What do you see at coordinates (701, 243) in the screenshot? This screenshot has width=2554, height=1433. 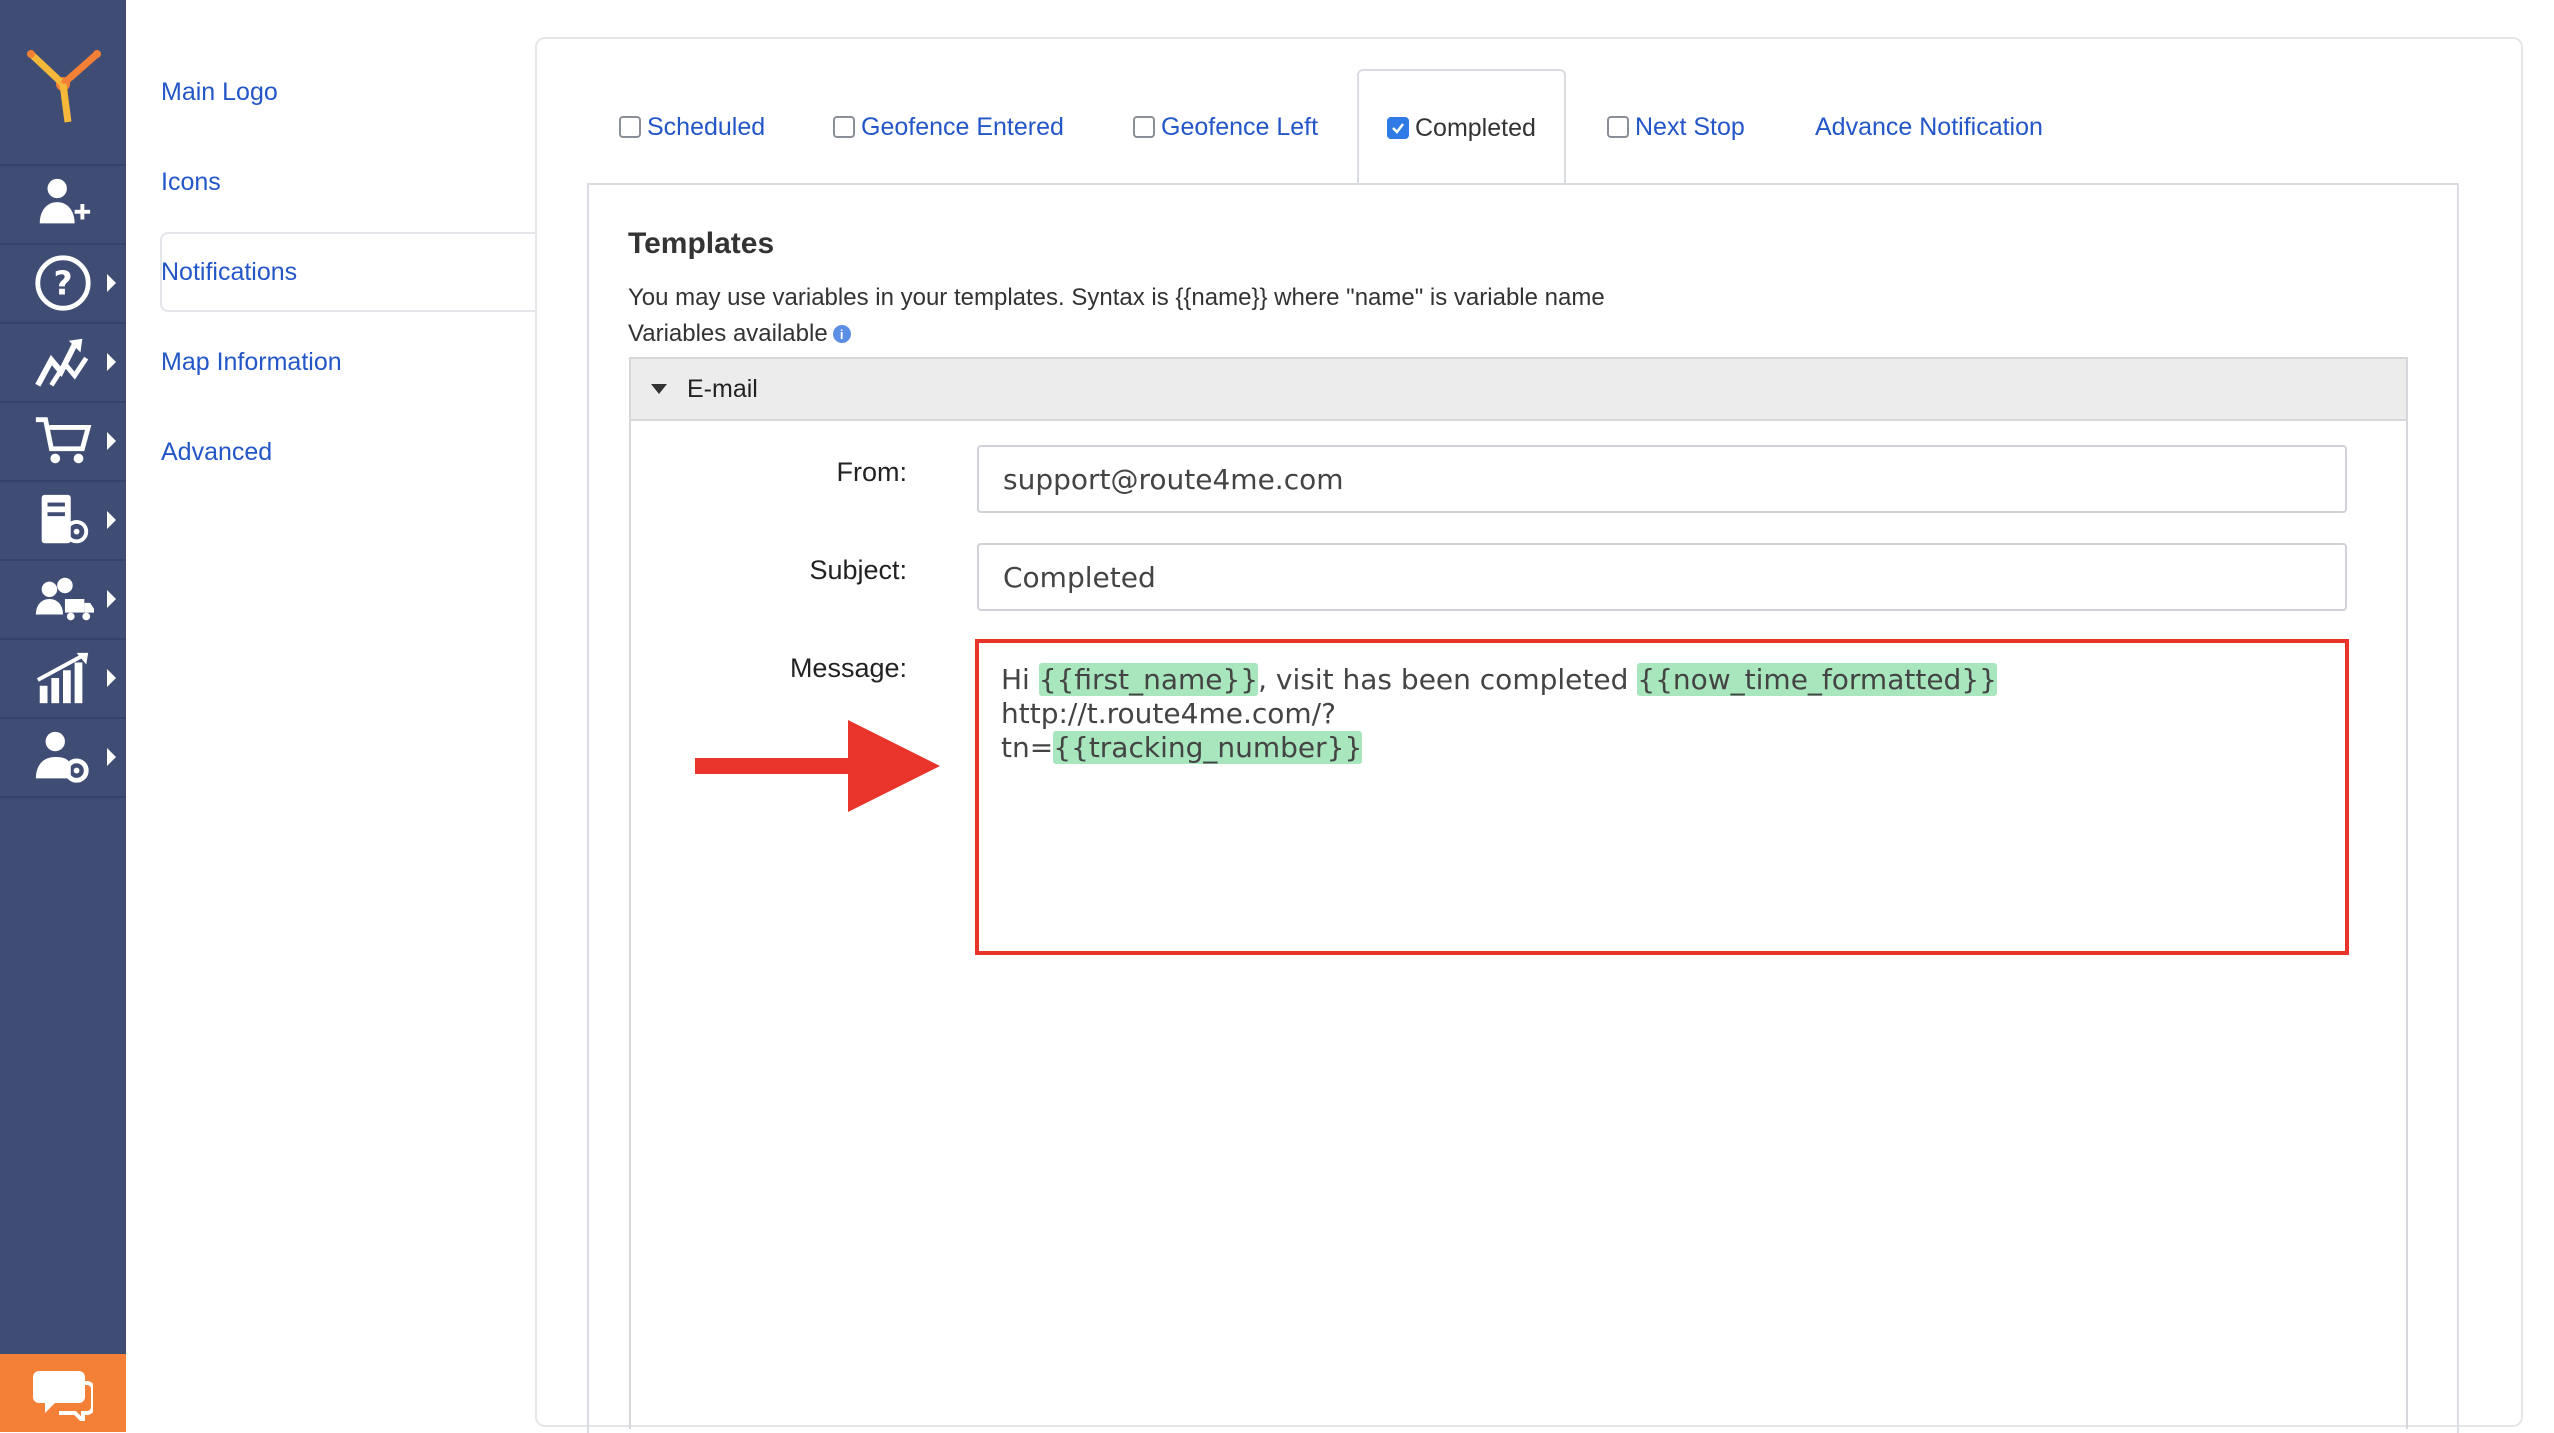 I see `templates-heading: Templates` at bounding box center [701, 243].